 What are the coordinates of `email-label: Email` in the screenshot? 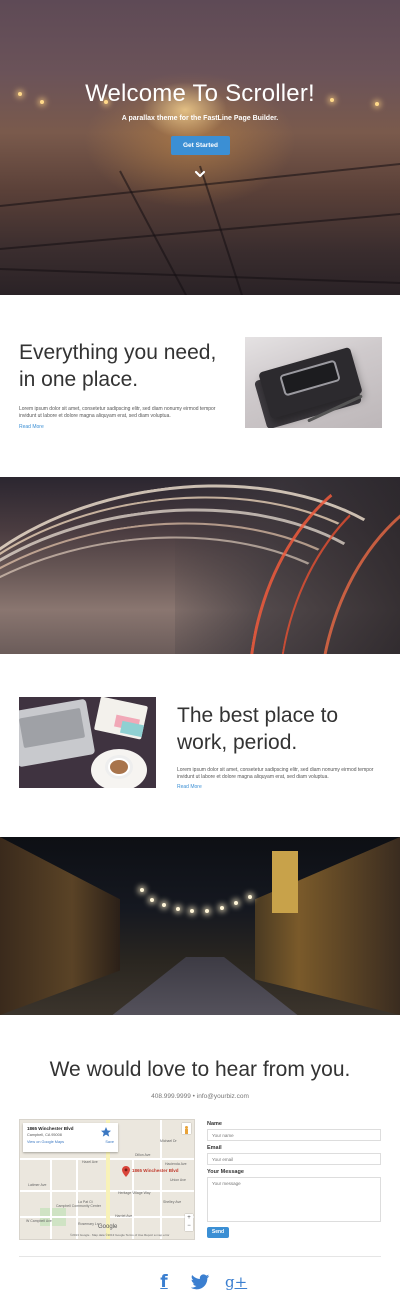 It's located at (214, 1148).